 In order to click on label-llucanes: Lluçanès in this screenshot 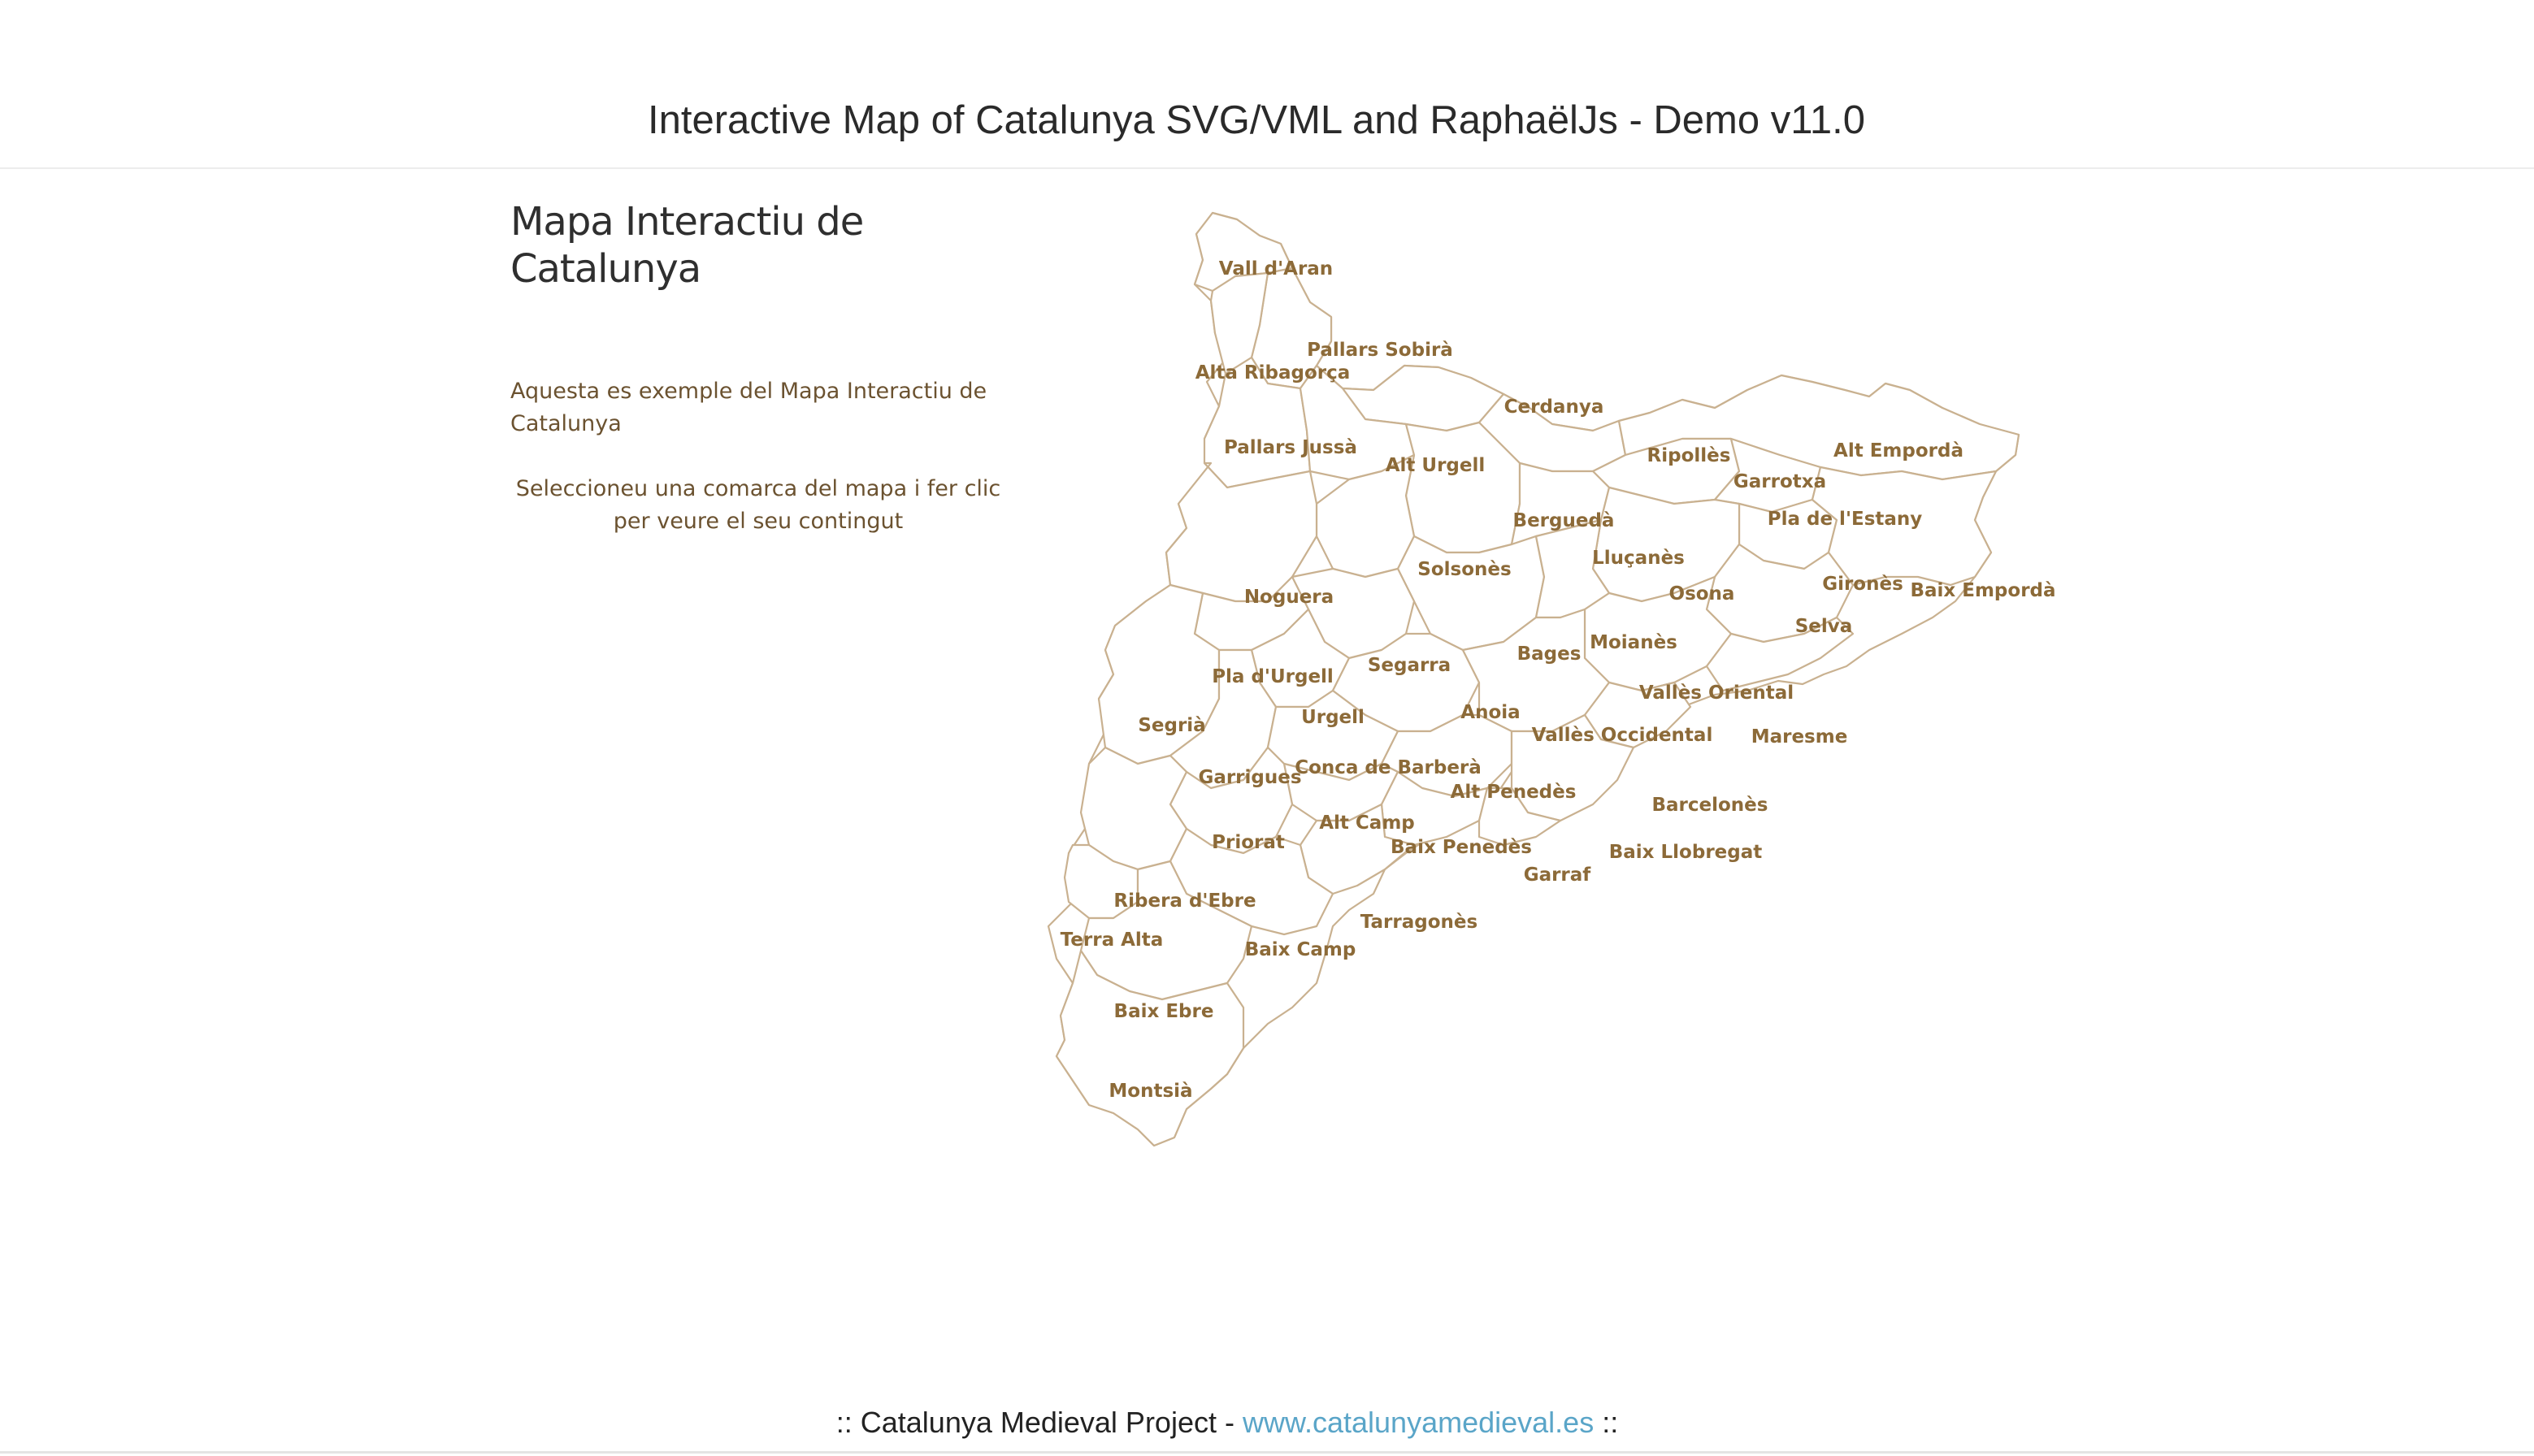, I will do `click(1638, 559)`.